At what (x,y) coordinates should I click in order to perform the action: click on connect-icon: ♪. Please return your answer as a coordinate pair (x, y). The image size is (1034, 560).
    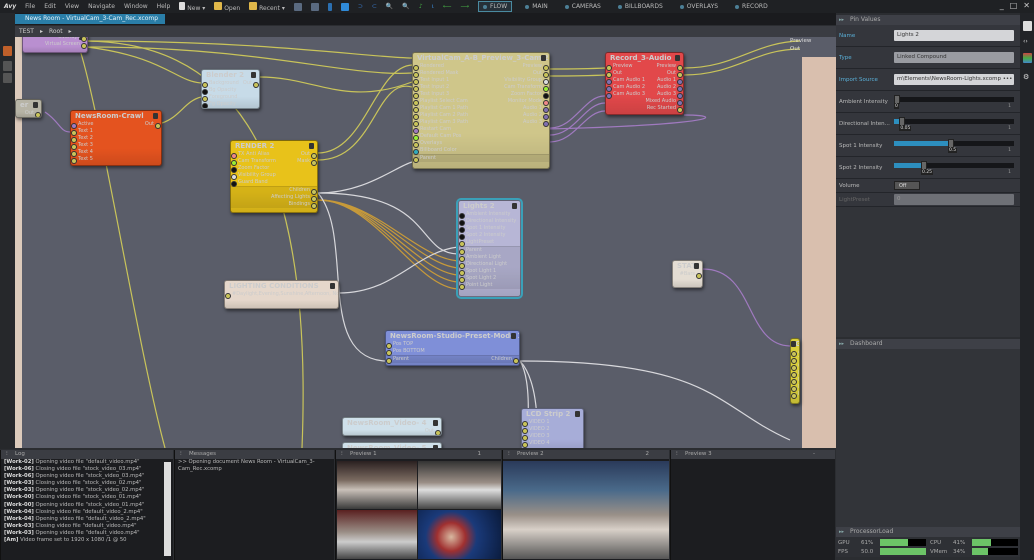
    Looking at the image, I should click on (421, 6).